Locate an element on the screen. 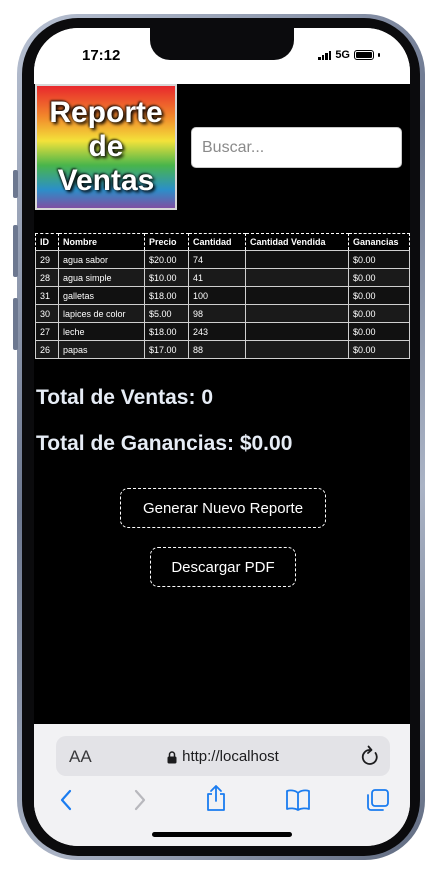 The image size is (442, 872). cell-id: 31 is located at coordinates (47, 295).